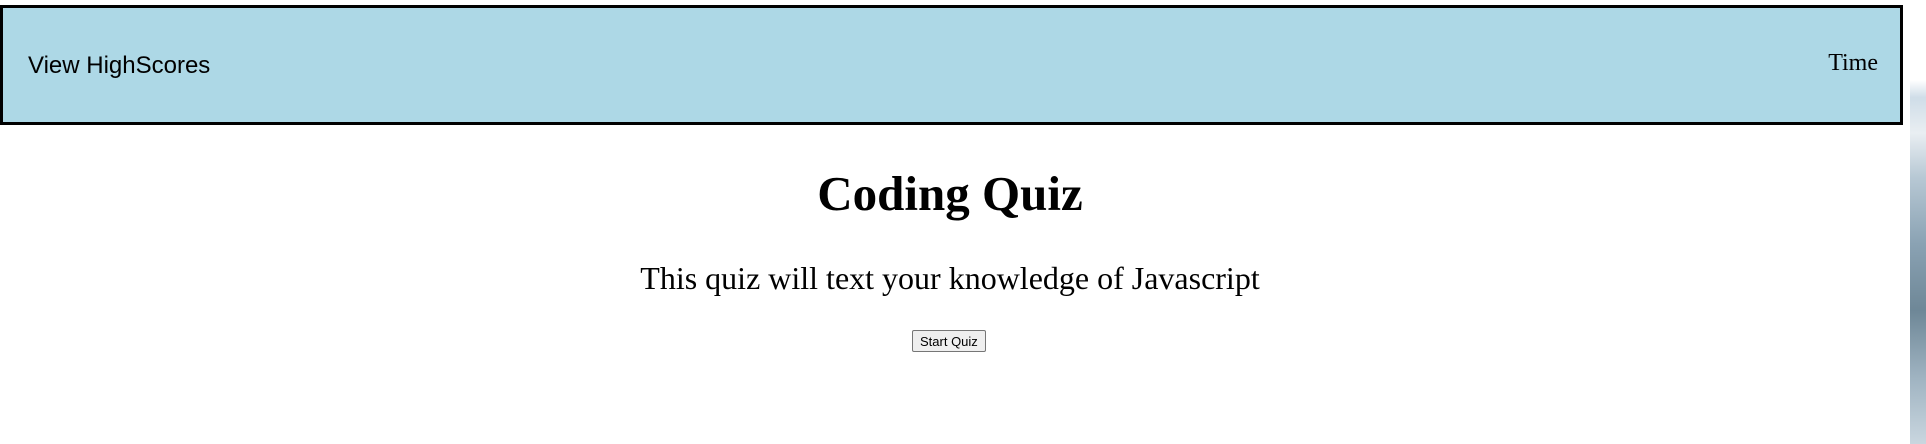 The image size is (1926, 444). Describe the element at coordinates (1853, 63) in the screenshot. I see `time-display: Time` at that location.